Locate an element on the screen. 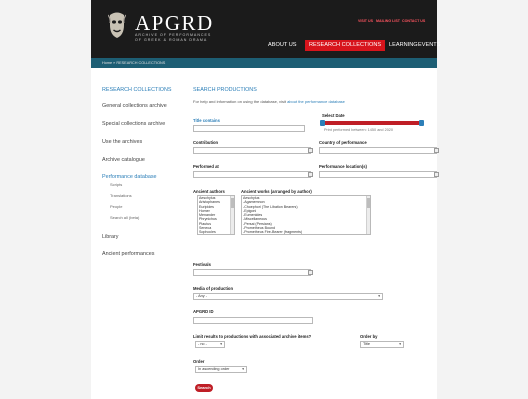  authors-scroll-thumb is located at coordinates (232, 203).